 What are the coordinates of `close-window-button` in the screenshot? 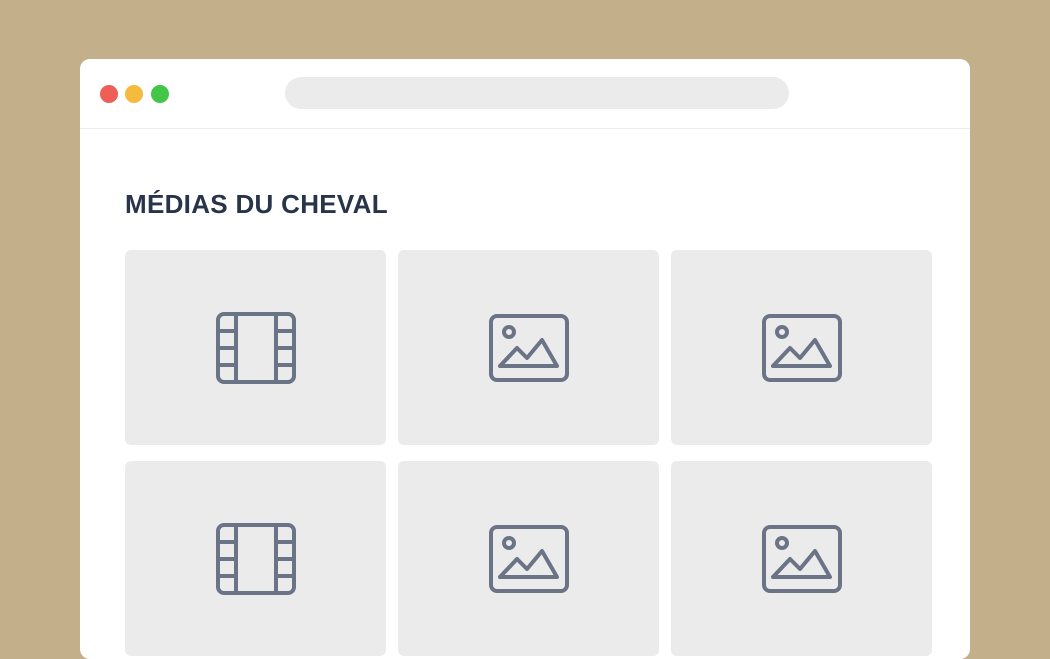 It's located at (109, 94).